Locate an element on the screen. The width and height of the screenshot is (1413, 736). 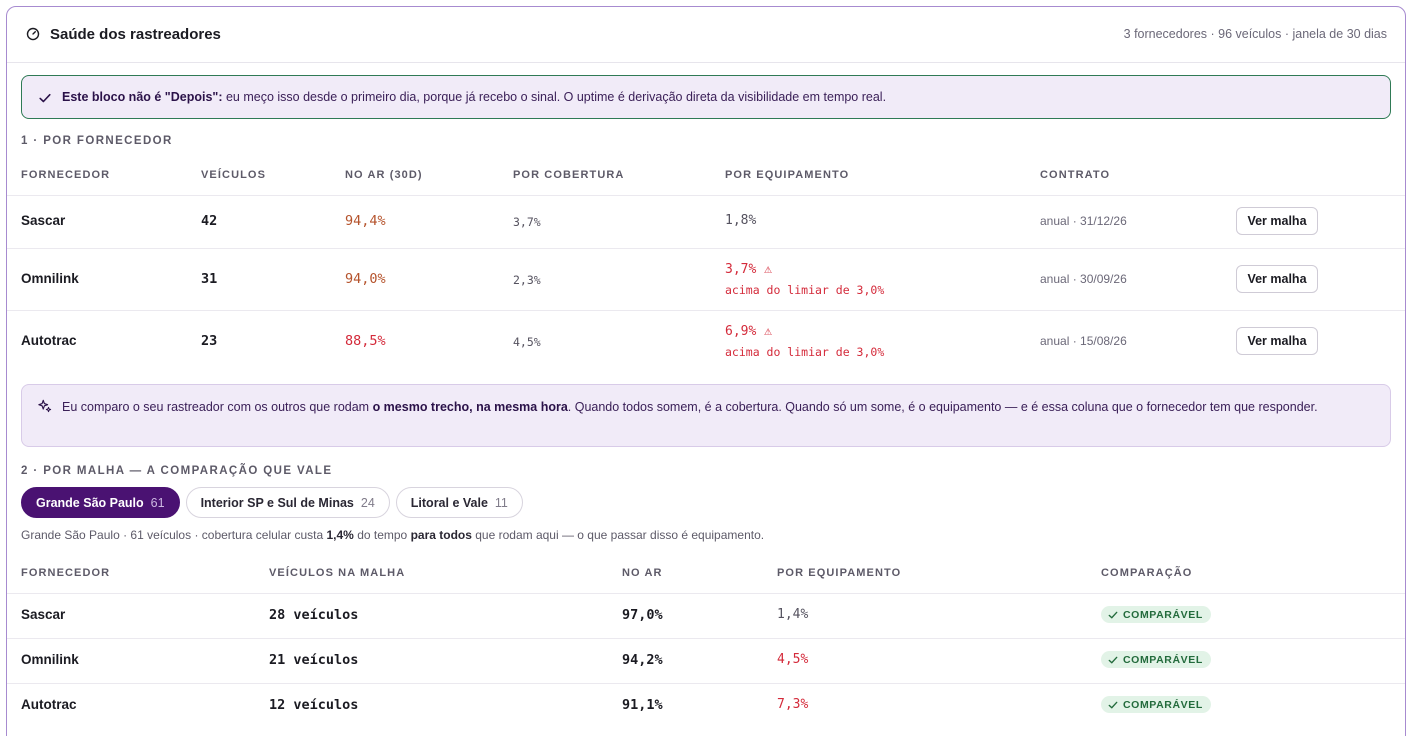
caption-strong-coverage: 1,4% is located at coordinates (340, 535).